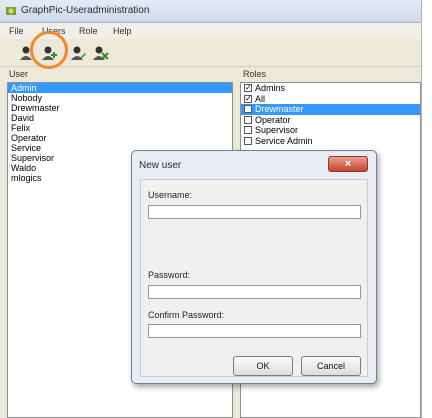  I want to click on app-icon, so click(11, 11).